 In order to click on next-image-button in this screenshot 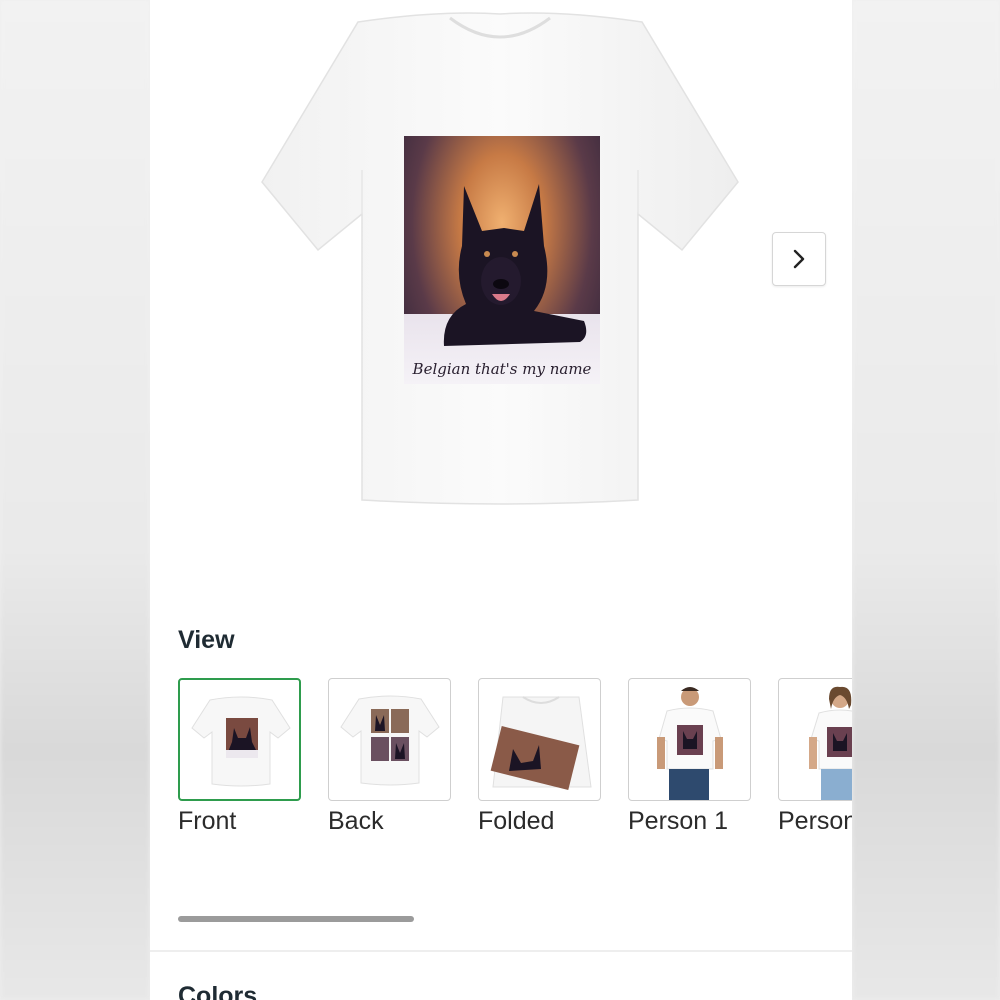, I will do `click(799, 259)`.